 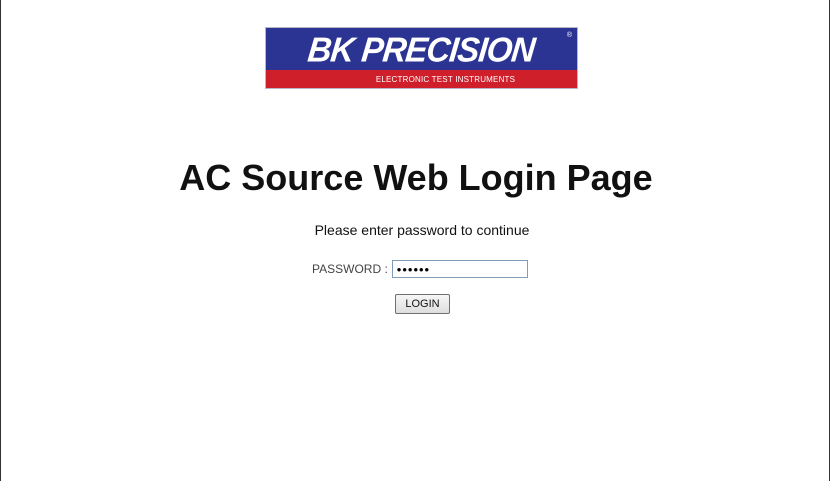 What do you see at coordinates (422, 230) in the screenshot?
I see `login-instructions: Please enter password to continue` at bounding box center [422, 230].